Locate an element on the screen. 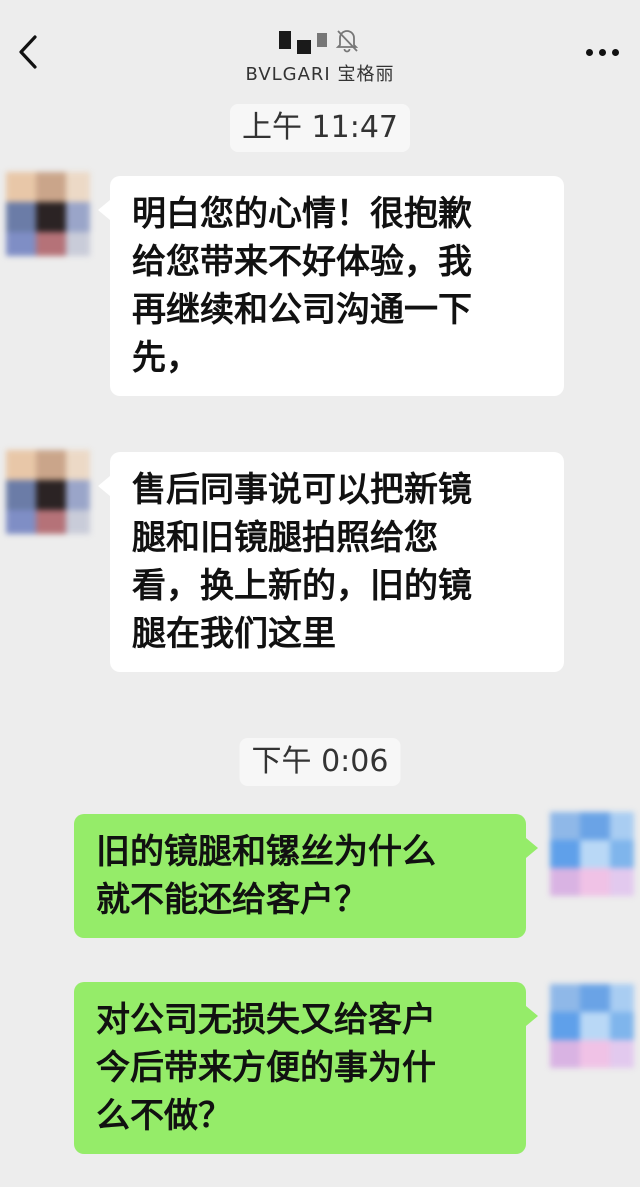 Image resolution: width=640 pixels, height=1187 pixels. message-line: 明白您的心情！很抱歉 is located at coordinates (302, 214).